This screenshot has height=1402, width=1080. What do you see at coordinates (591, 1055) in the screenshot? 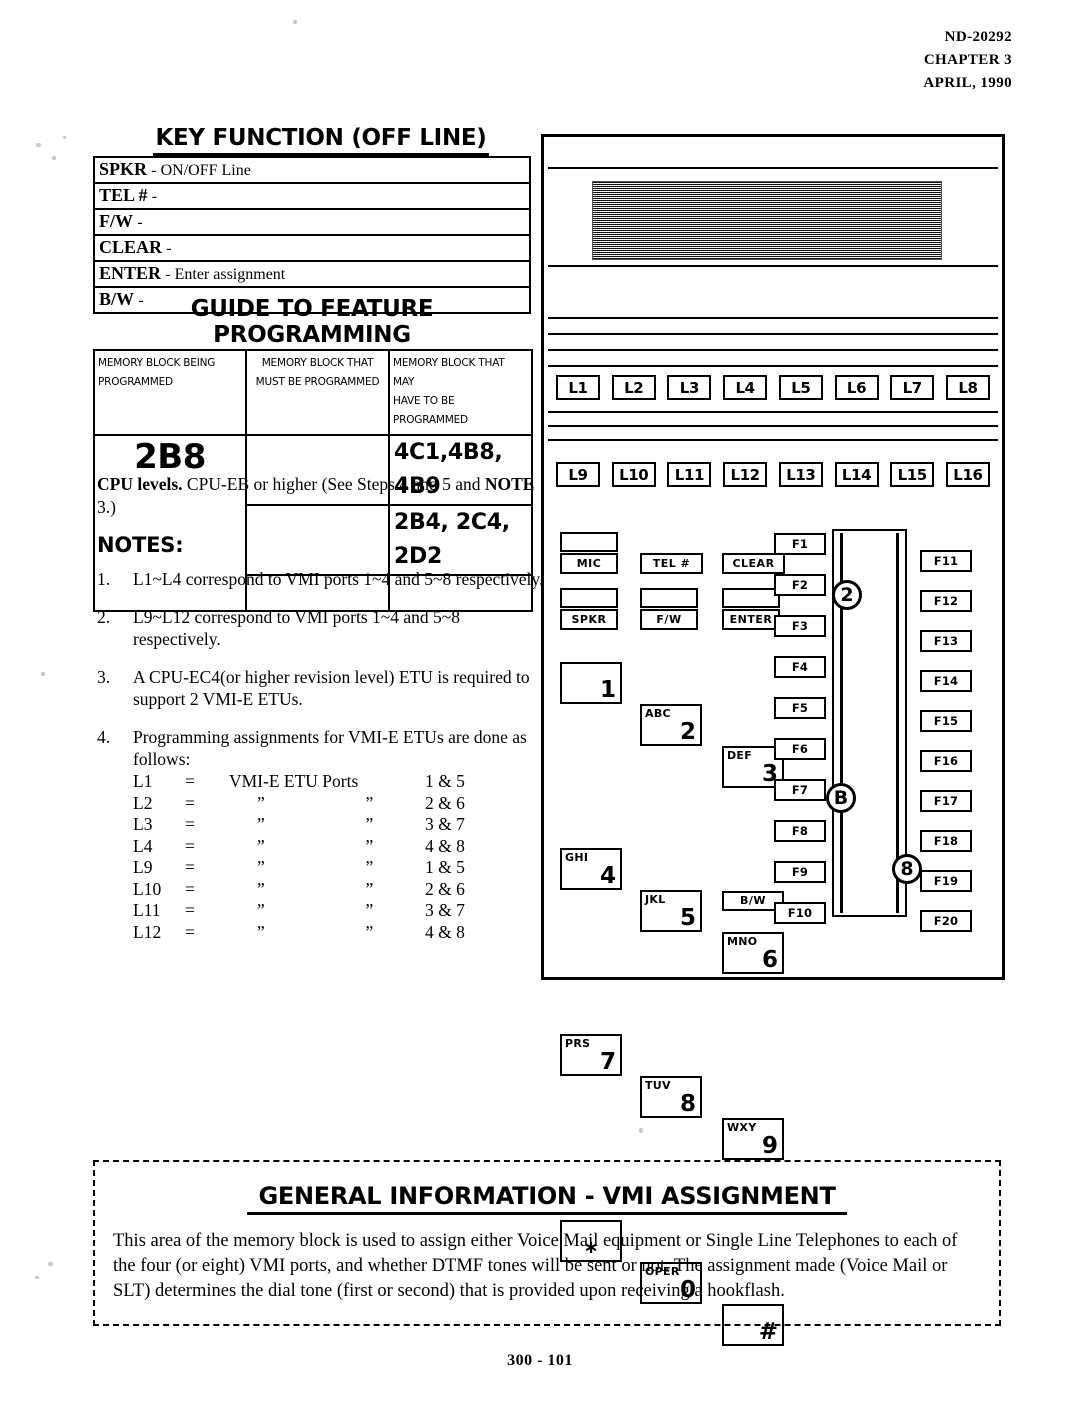
I see `dialpad-key-7: PRS 7` at bounding box center [591, 1055].